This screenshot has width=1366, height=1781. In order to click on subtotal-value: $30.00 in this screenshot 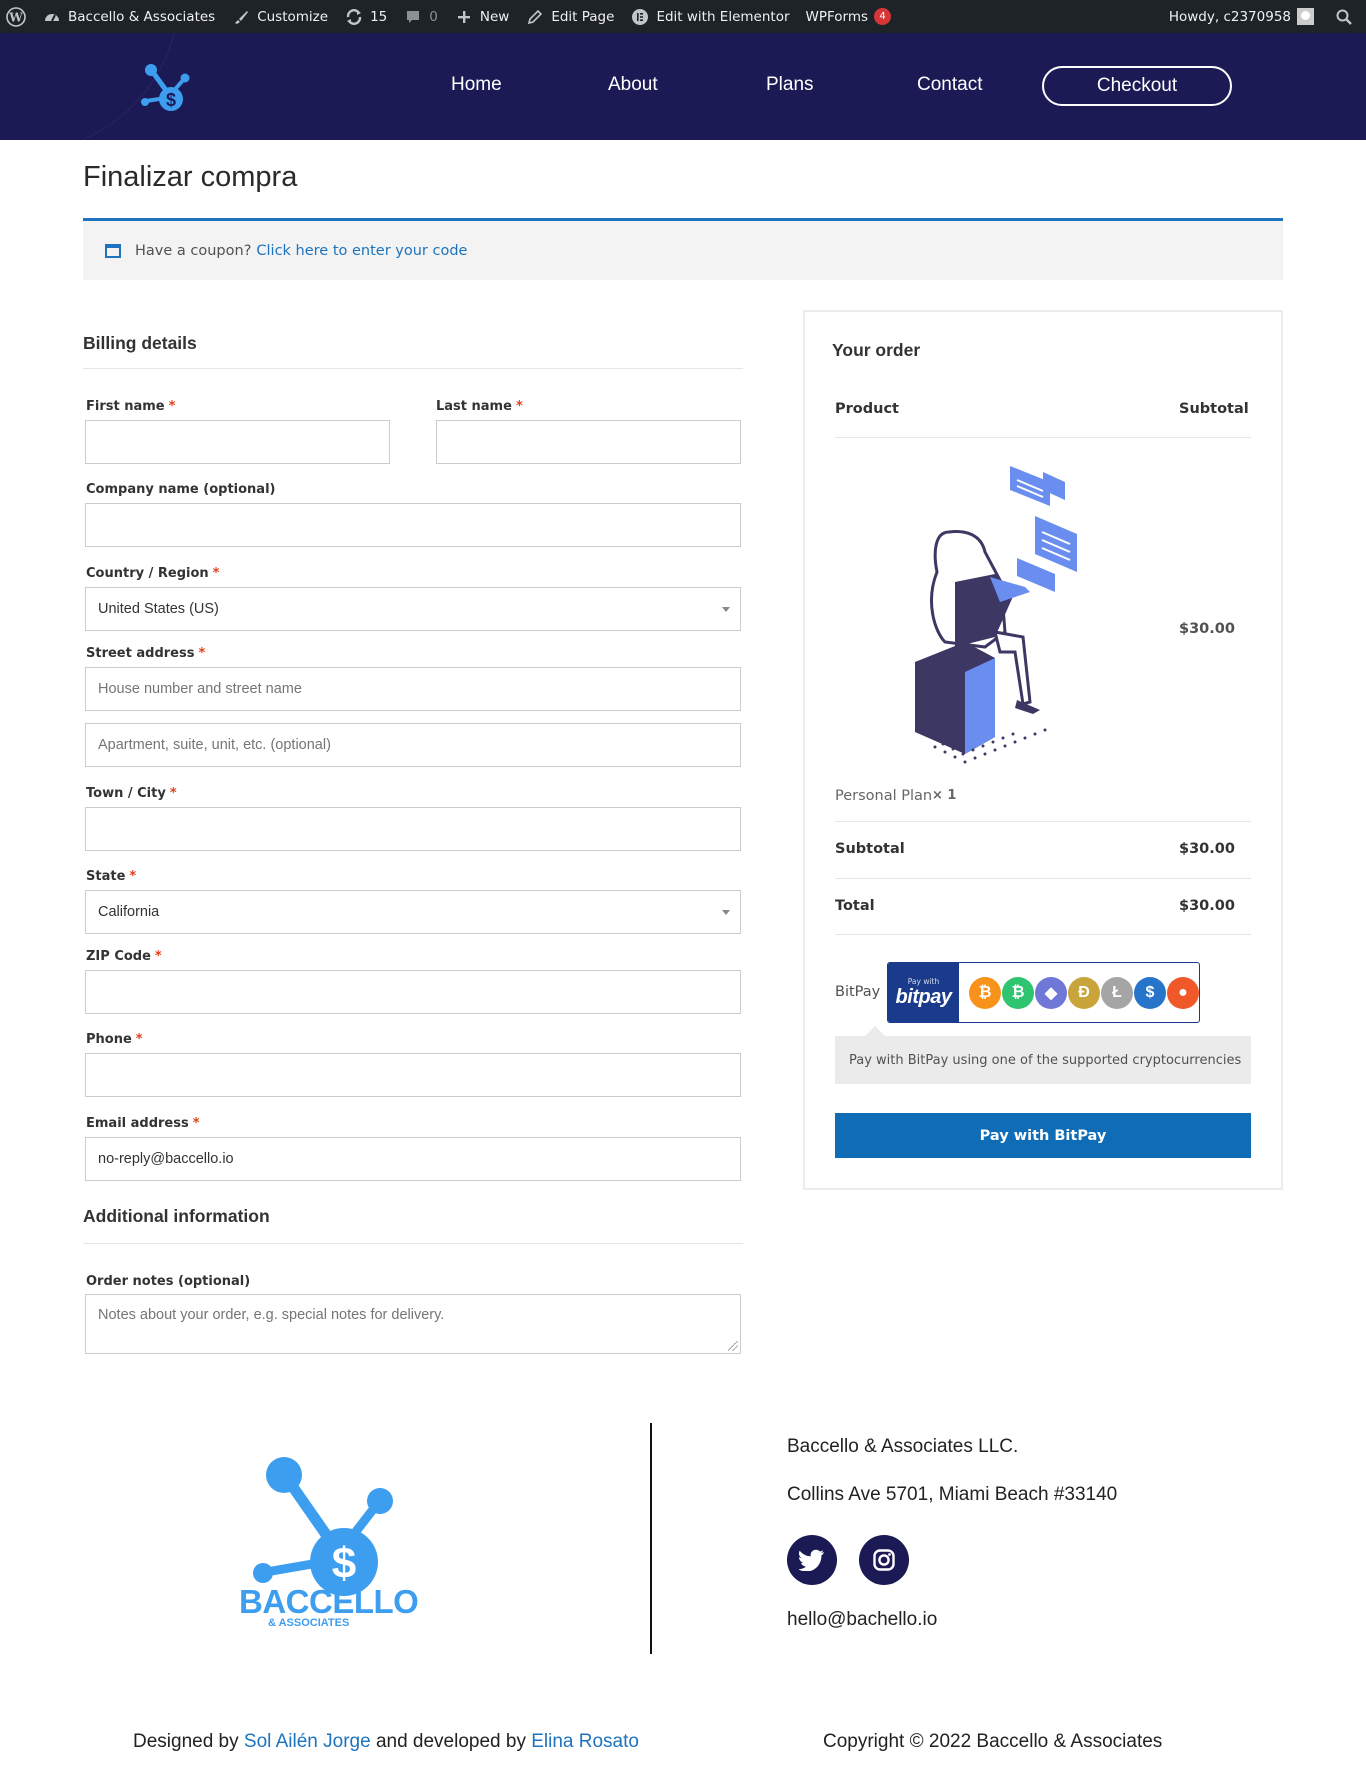, I will do `click(1207, 849)`.